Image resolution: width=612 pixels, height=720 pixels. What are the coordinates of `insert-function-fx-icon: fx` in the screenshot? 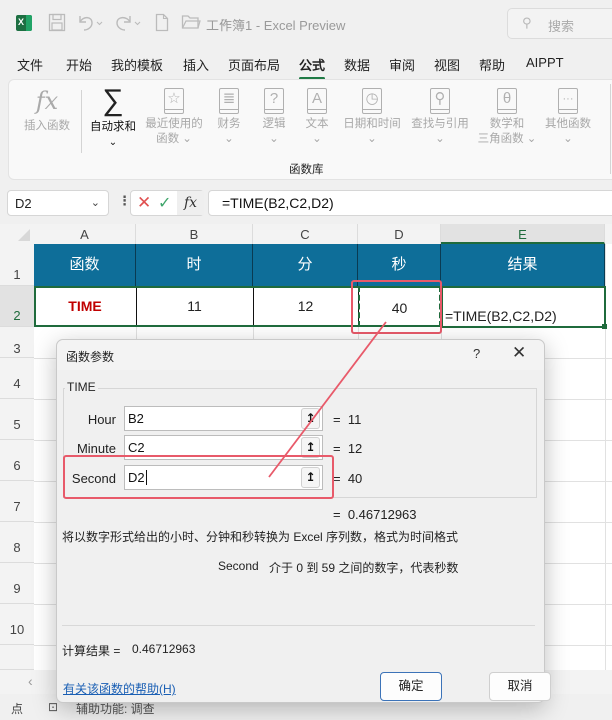 It's located at (190, 203).